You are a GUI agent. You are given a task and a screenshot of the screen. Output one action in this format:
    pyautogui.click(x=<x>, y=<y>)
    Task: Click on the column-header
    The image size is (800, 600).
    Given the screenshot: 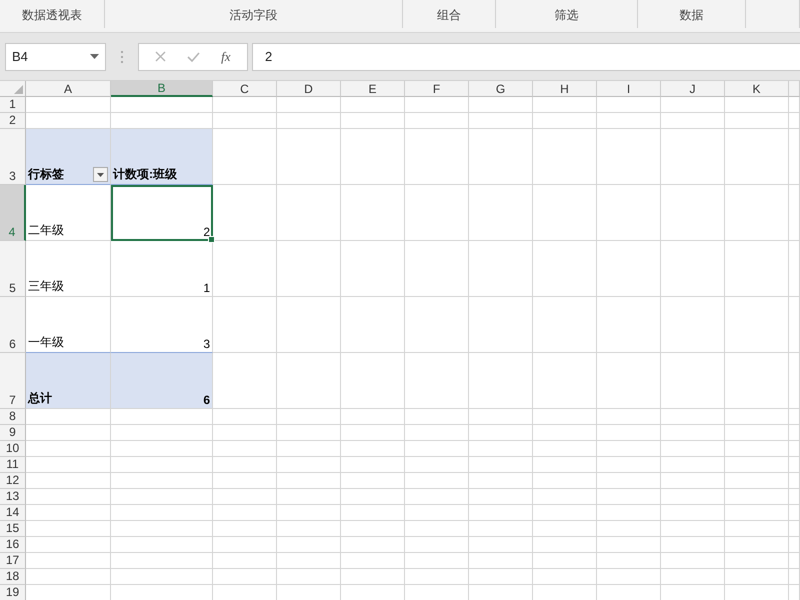 What is the action you would take?
    pyautogui.click(x=794, y=89)
    